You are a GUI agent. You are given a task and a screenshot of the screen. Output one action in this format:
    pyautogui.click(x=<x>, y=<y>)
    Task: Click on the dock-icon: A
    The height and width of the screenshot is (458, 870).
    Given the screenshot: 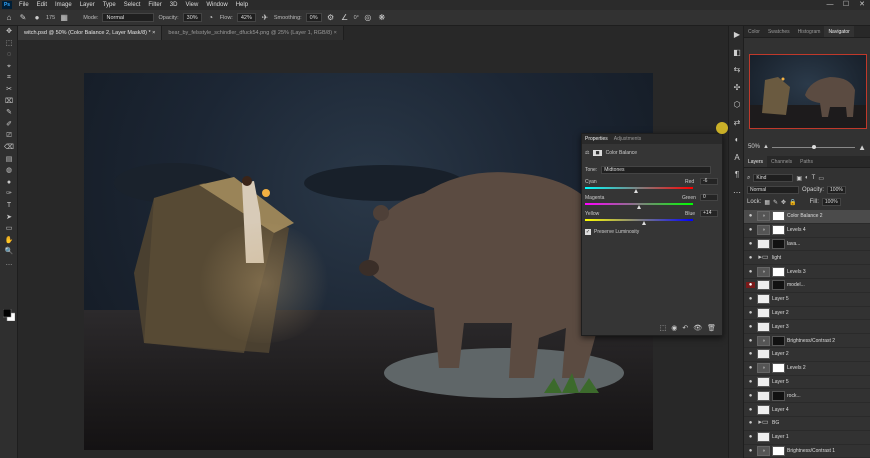 What is the action you would take?
    pyautogui.click(x=737, y=158)
    